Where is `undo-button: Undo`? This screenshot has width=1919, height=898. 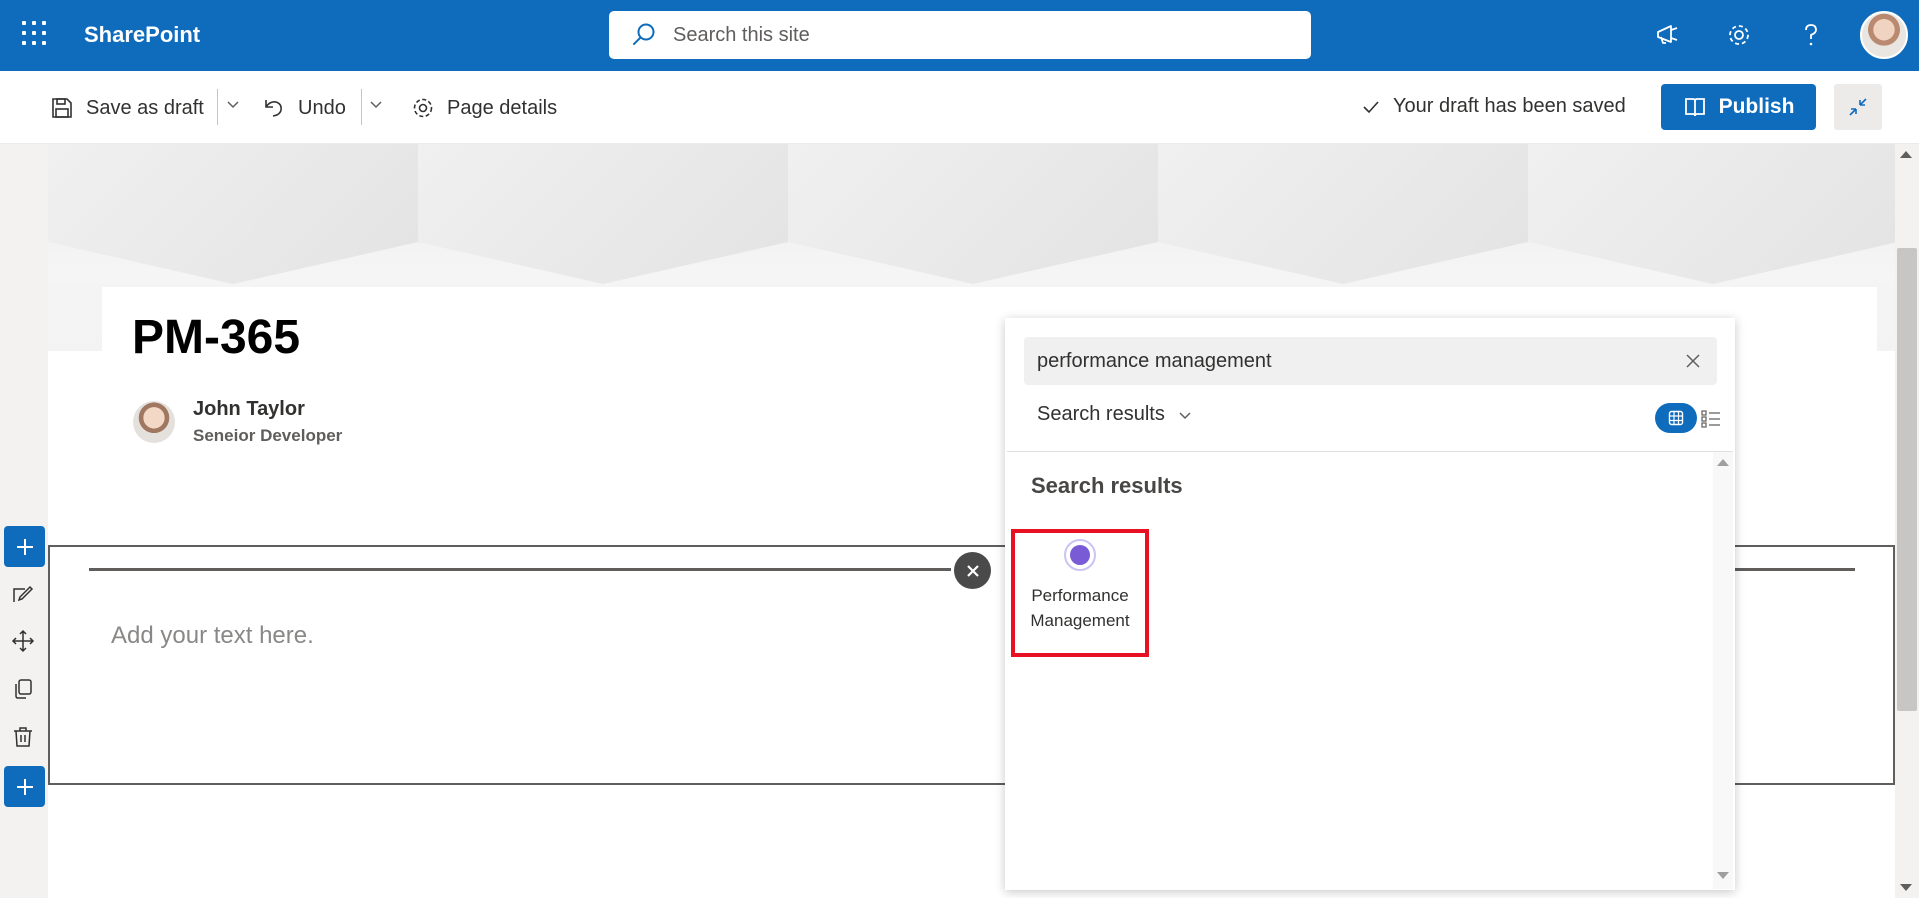 undo-button: Undo is located at coordinates (304, 108).